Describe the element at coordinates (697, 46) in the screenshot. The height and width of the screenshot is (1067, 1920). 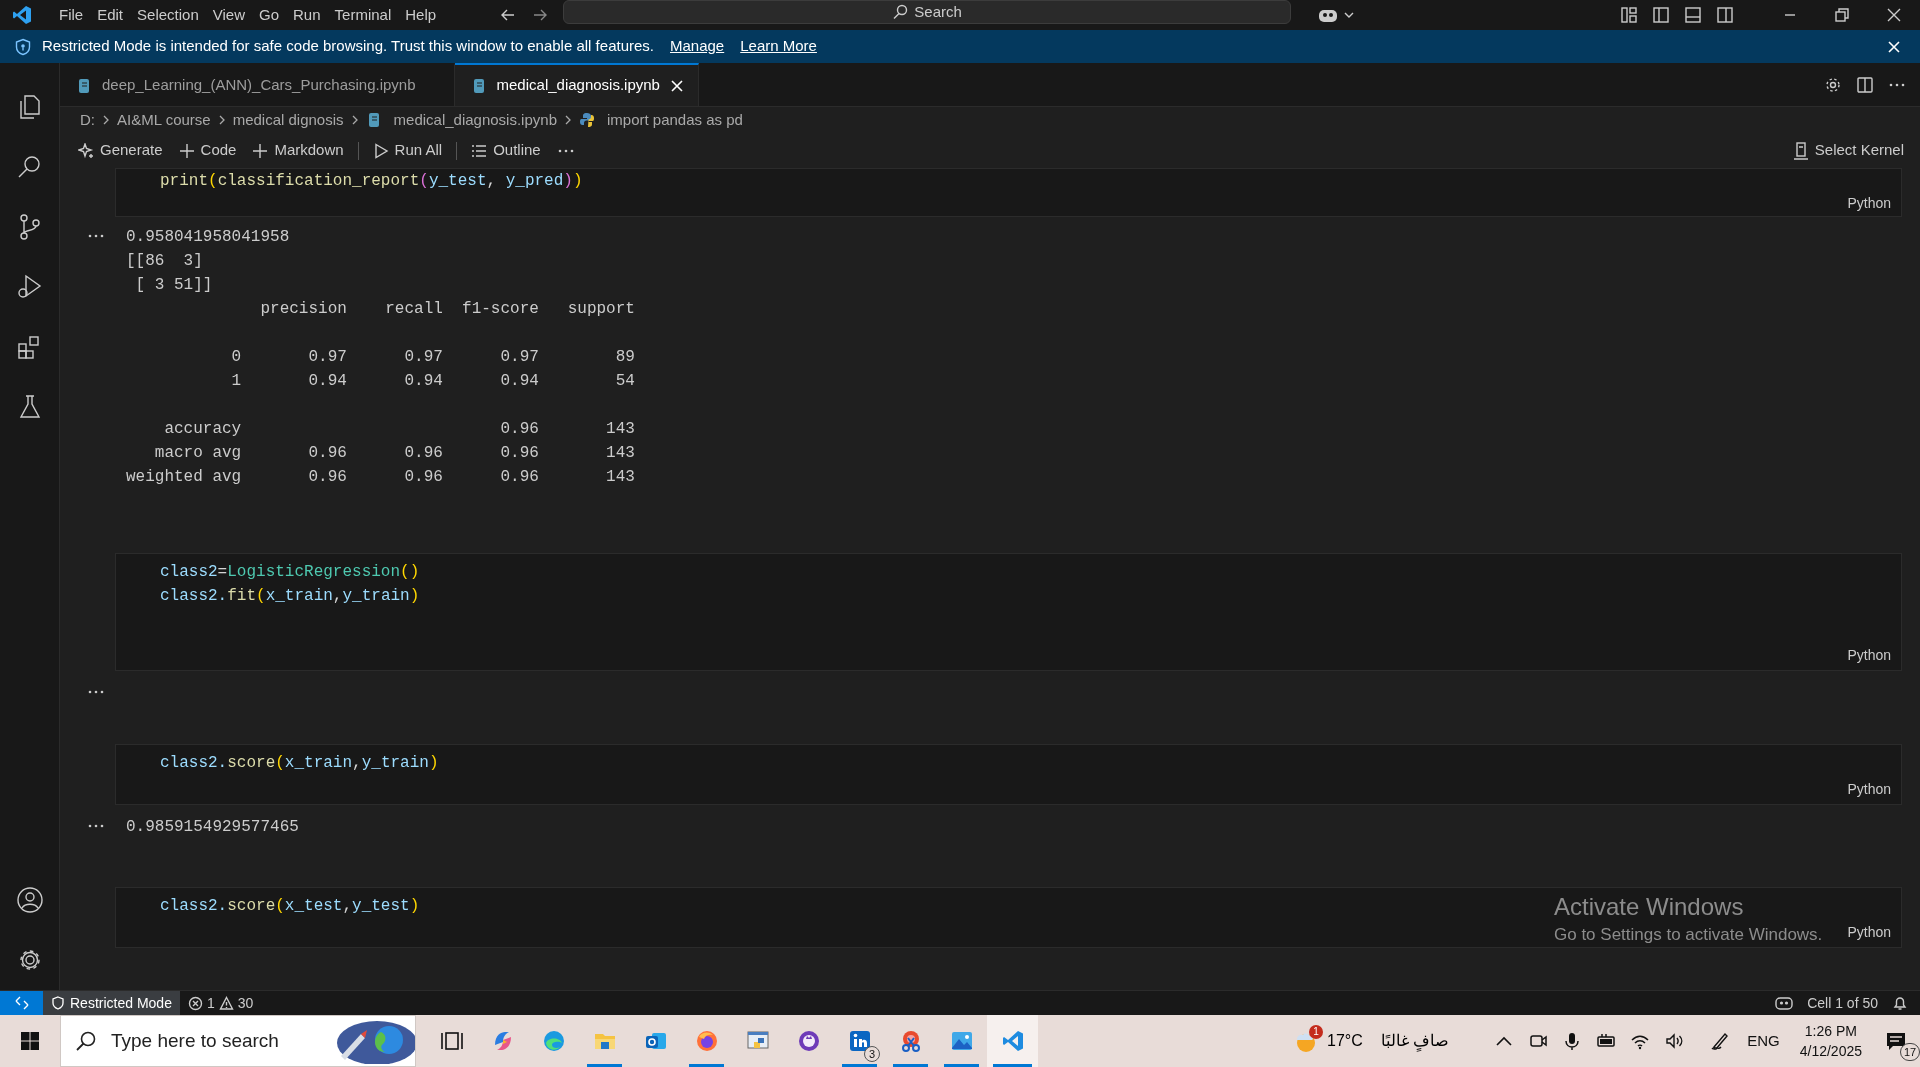
I see `banner-link: Manage` at that location.